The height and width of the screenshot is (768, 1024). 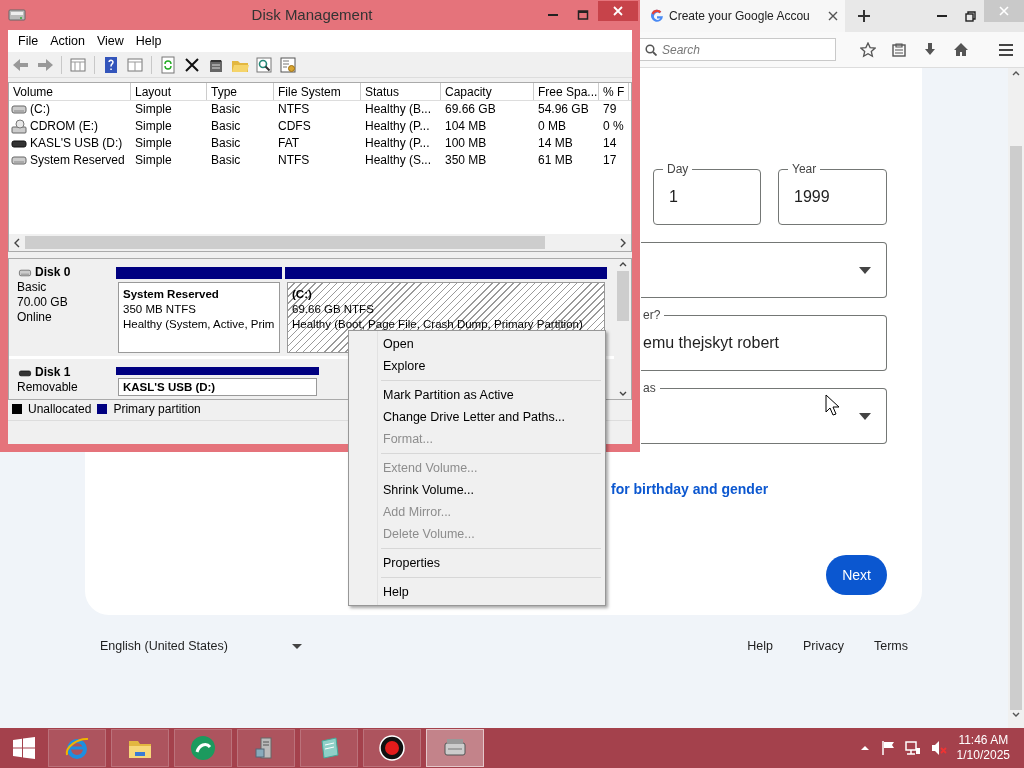 I want to click on table-cell-text: Basic, so click(x=226, y=143).